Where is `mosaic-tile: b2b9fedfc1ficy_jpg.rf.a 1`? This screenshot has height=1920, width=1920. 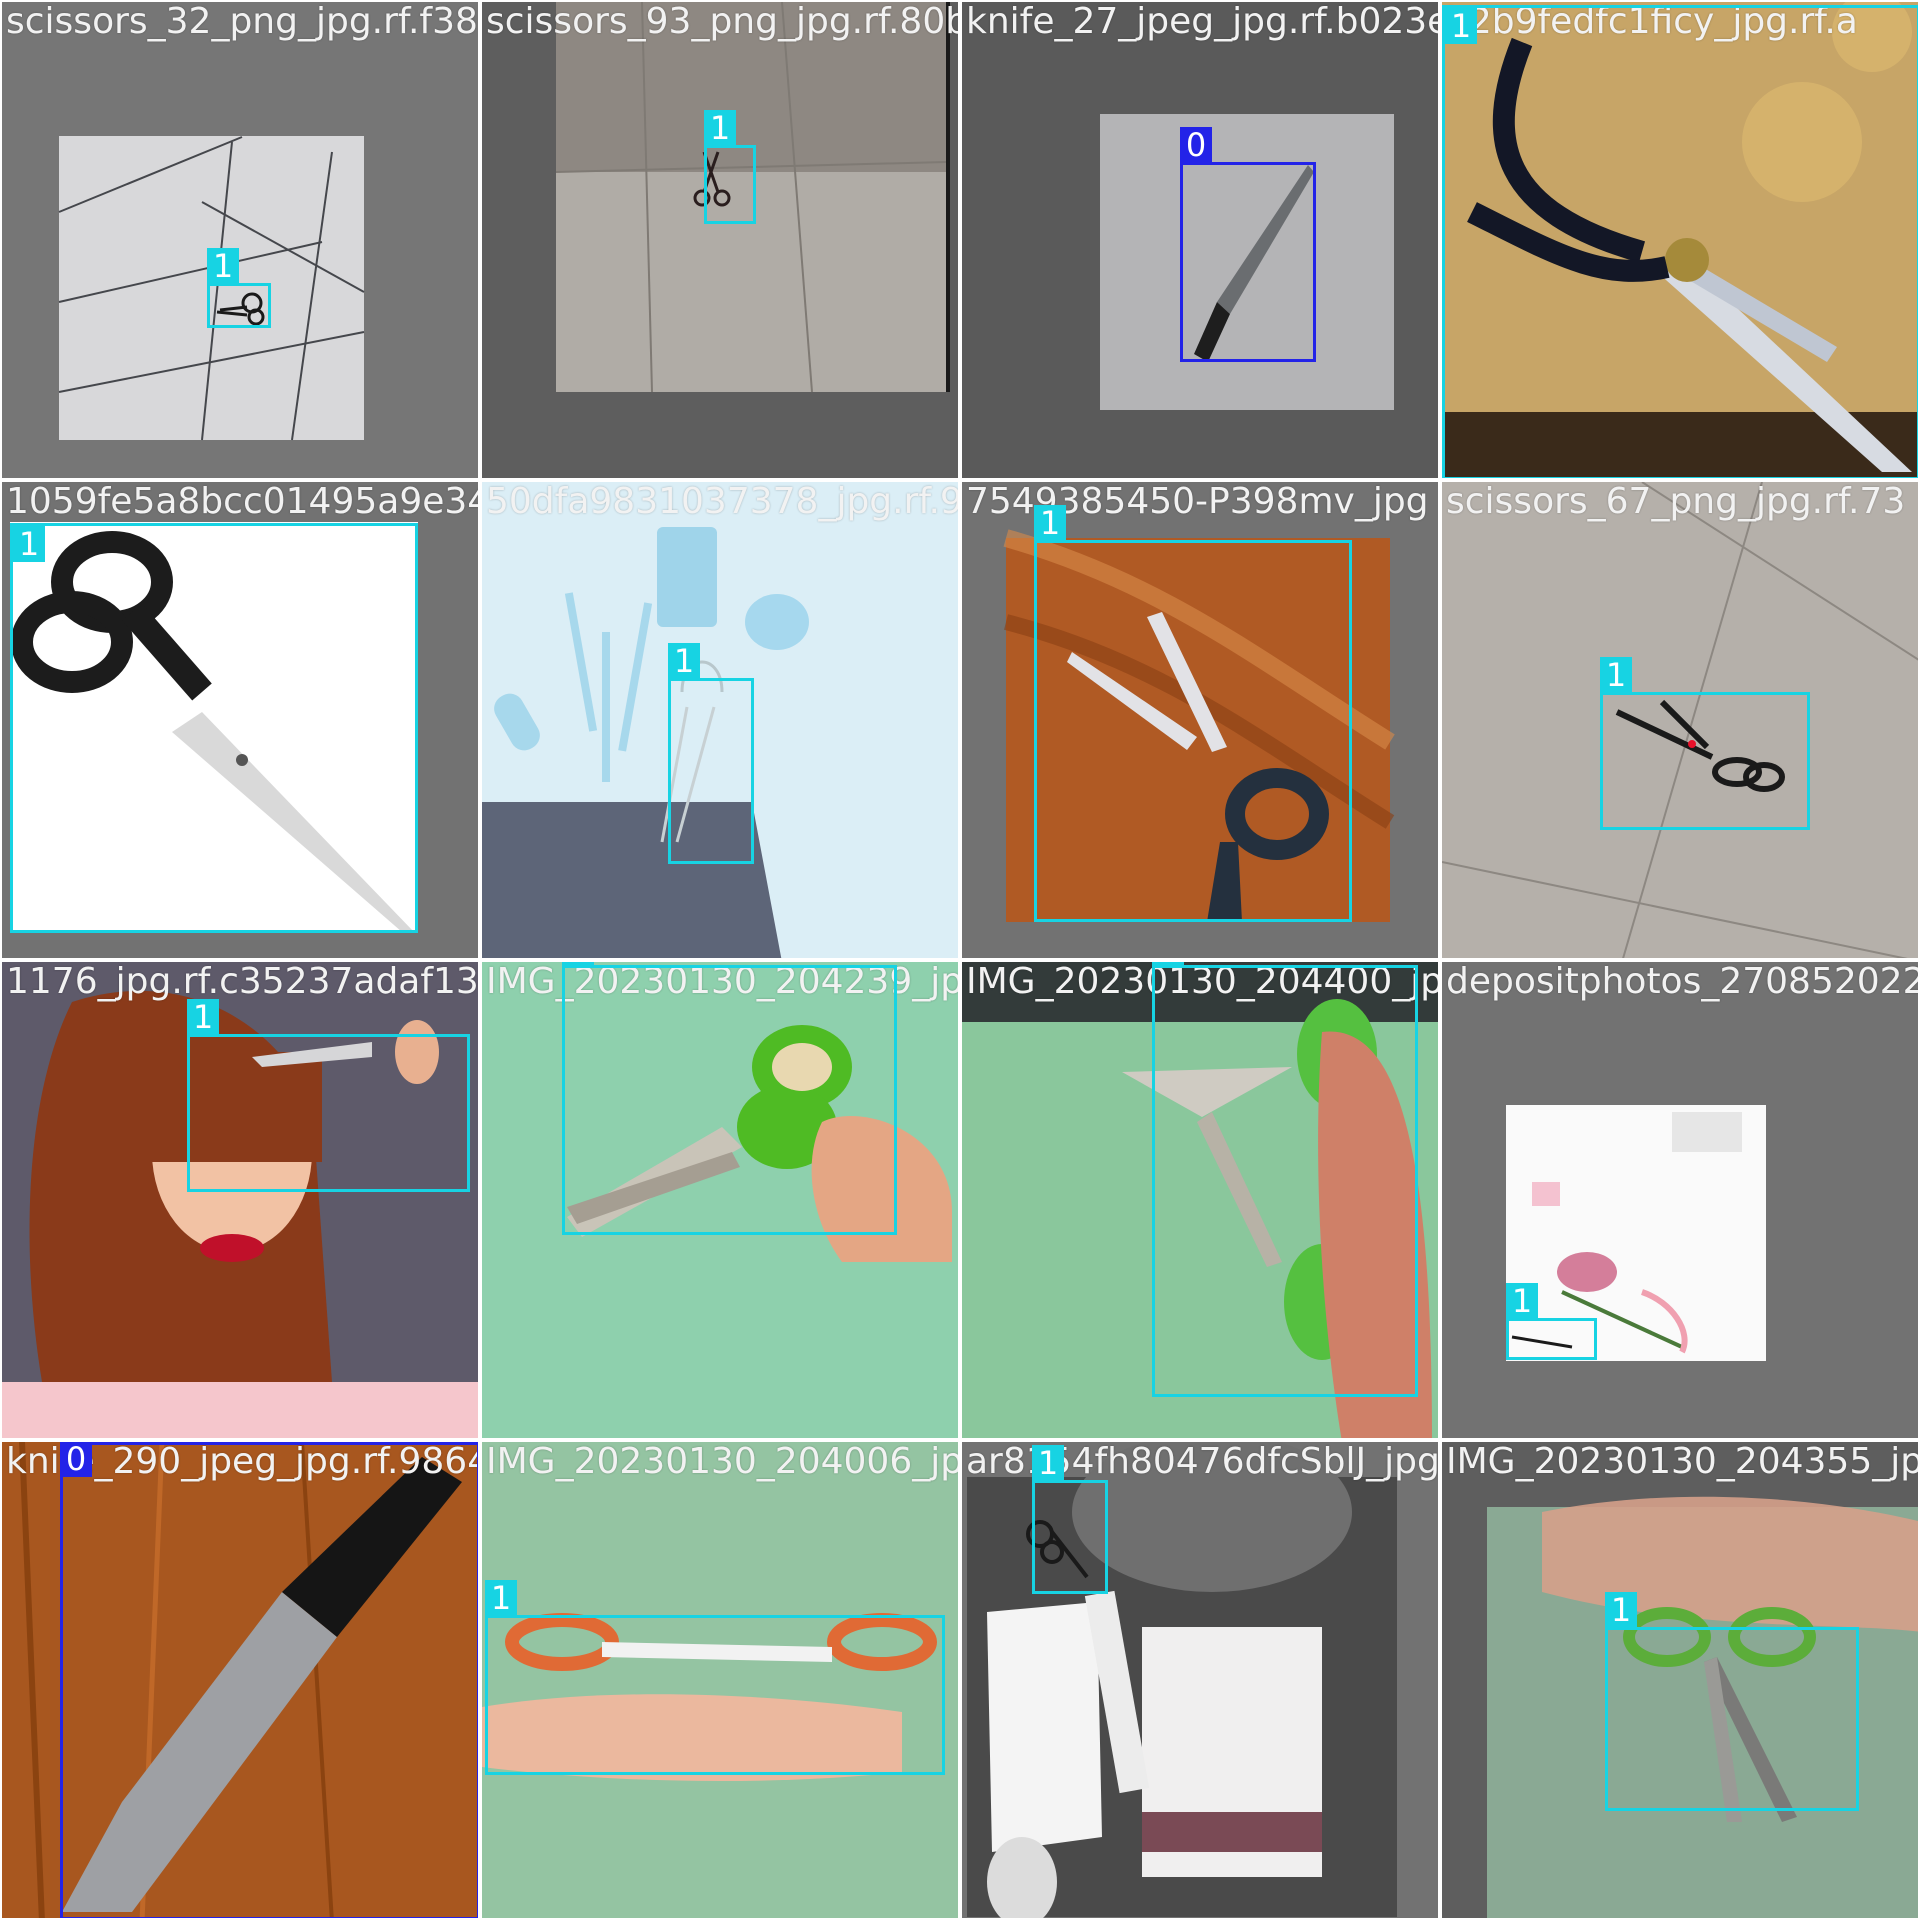 mosaic-tile: b2b9fedfc1ficy_jpg.rf.a 1 is located at coordinates (1680, 240).